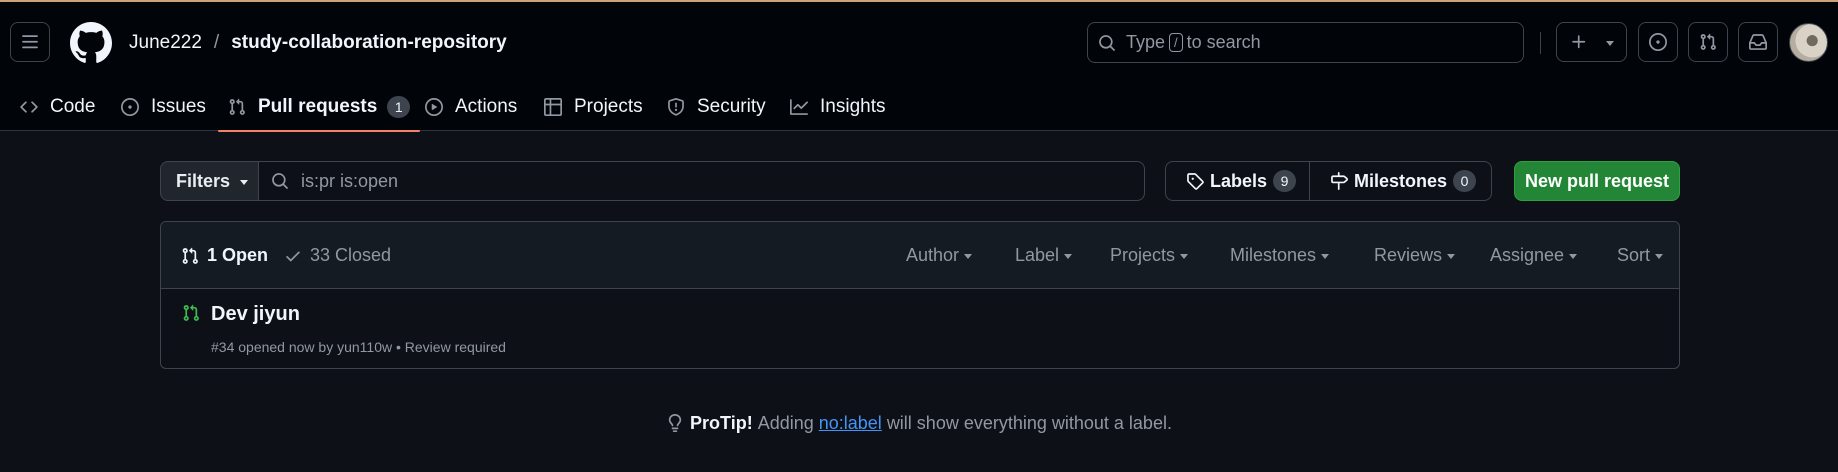 Image resolution: width=1838 pixels, height=472 pixels. What do you see at coordinates (1273, 255) in the screenshot?
I see `sorter-label: Milestones` at bounding box center [1273, 255].